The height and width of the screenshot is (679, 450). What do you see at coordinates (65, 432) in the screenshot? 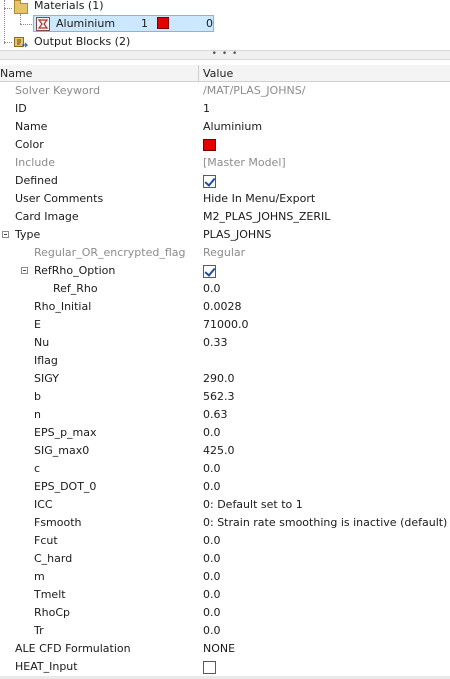
I see `property-name: EPS_p_max` at bounding box center [65, 432].